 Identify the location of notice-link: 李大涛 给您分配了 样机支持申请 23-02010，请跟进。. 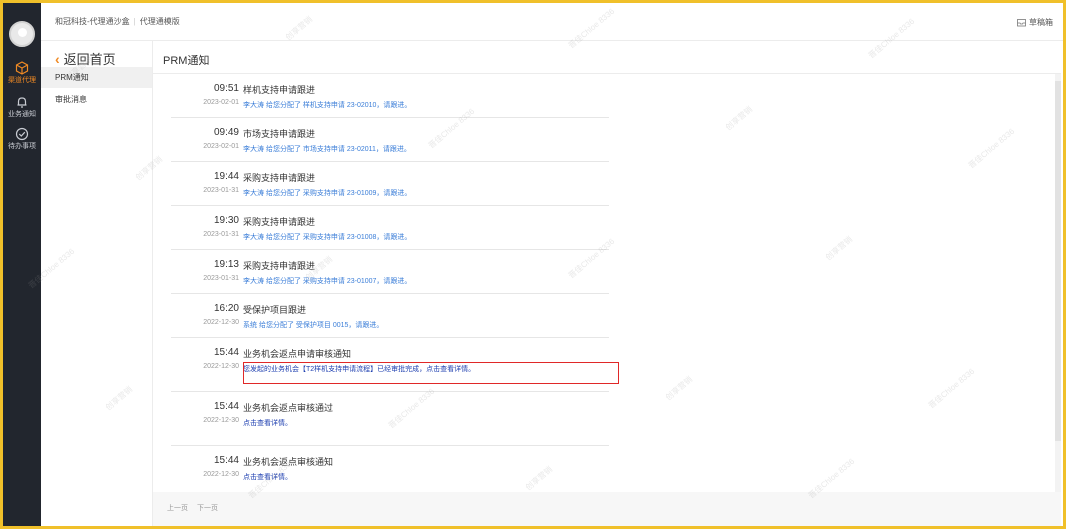
(327, 105).